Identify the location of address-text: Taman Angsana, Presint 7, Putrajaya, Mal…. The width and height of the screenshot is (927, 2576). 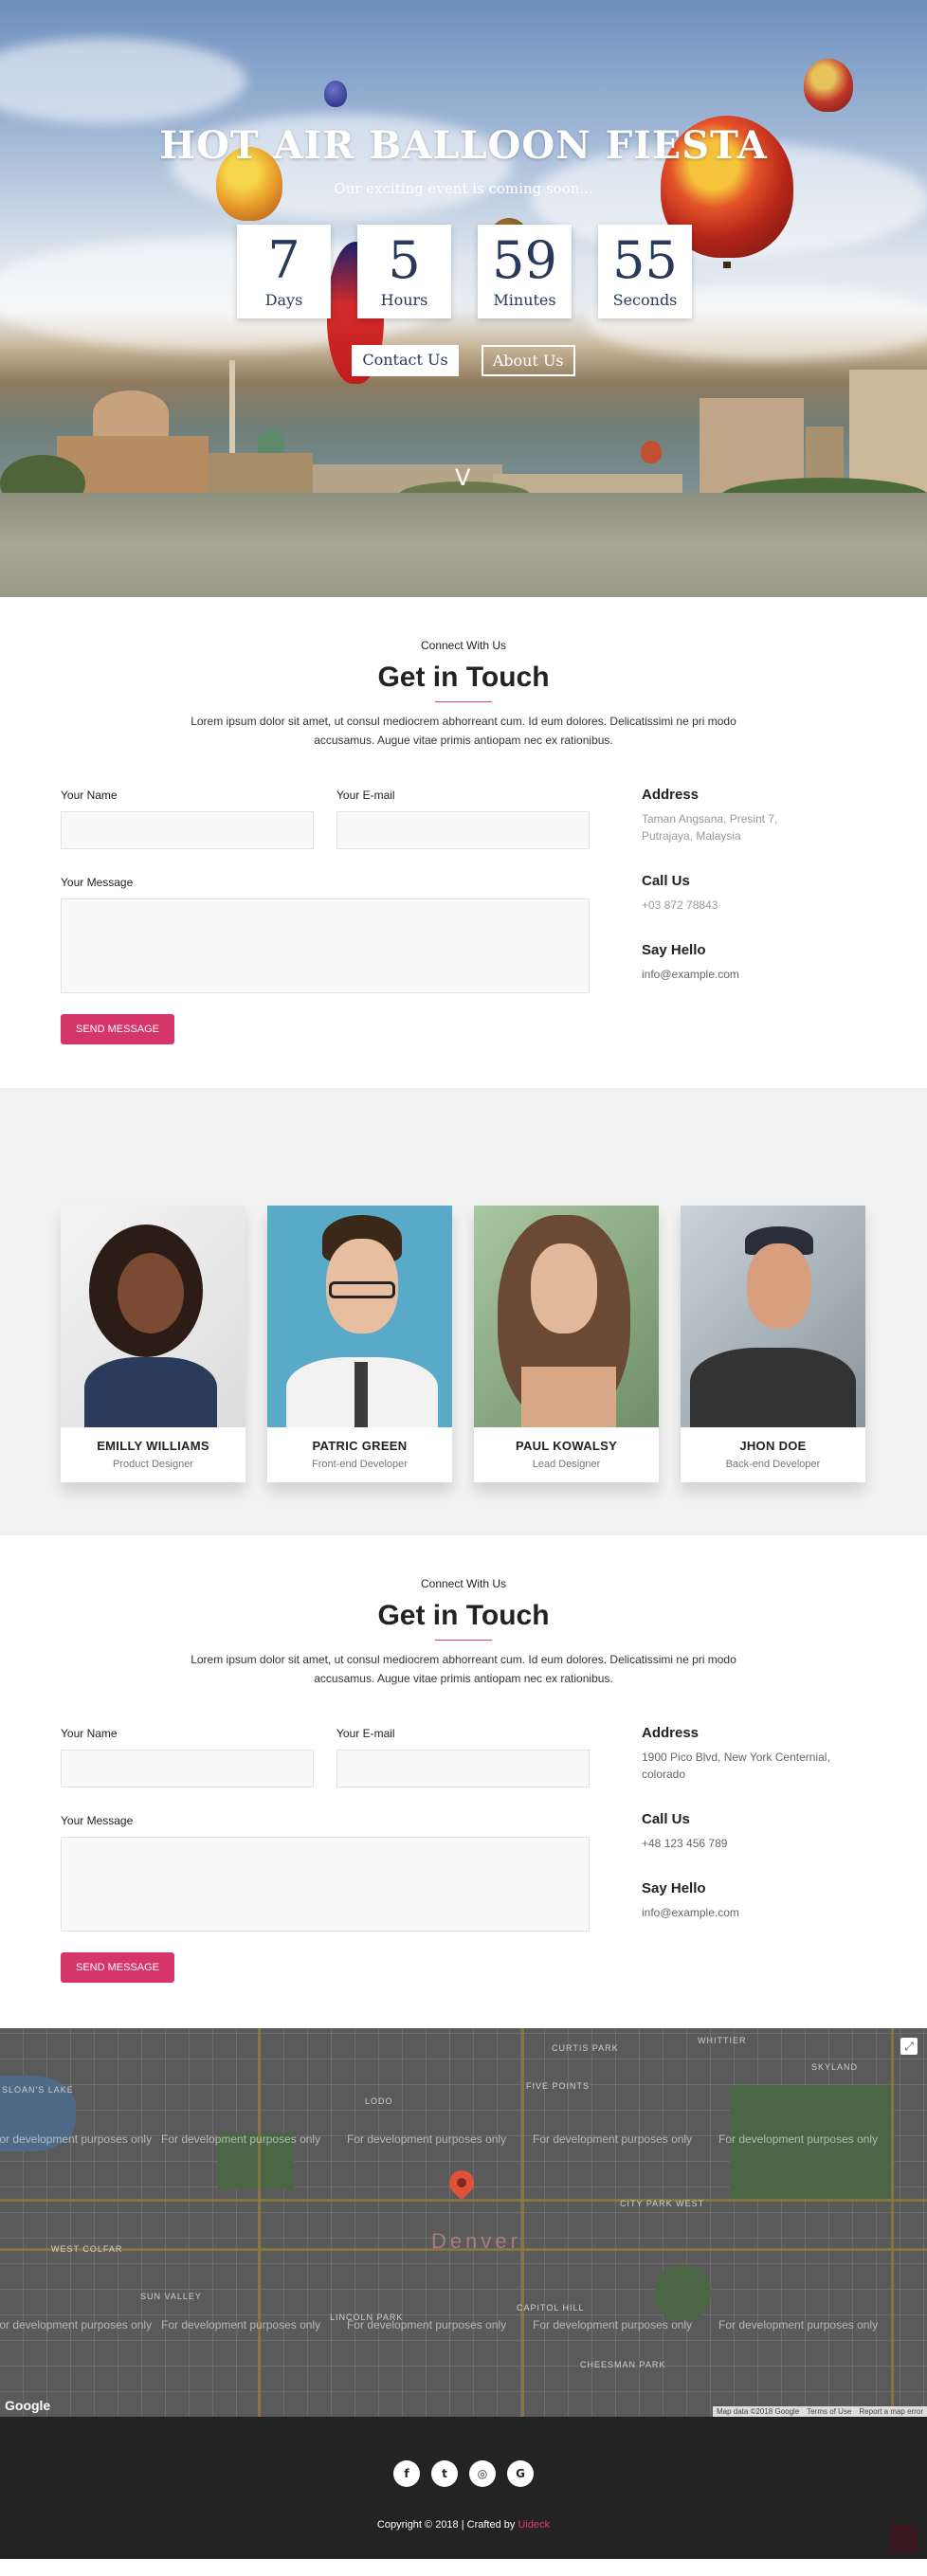
(710, 827).